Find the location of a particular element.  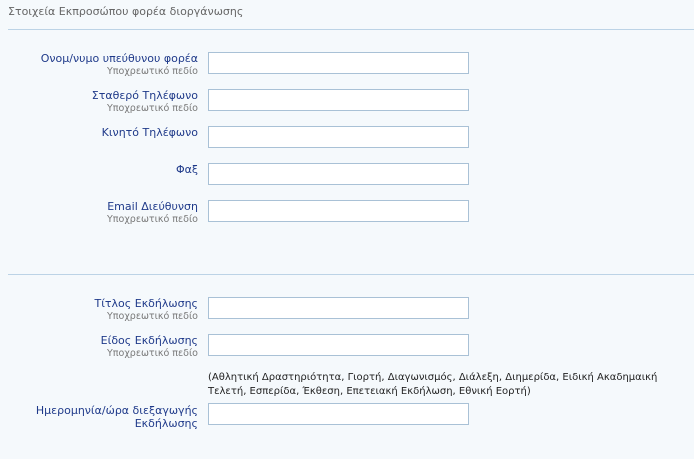

landline-label-group: Σταθερό Τηλέφωνο Υποχρεωτικό πεδίο is located at coordinates (99, 102).